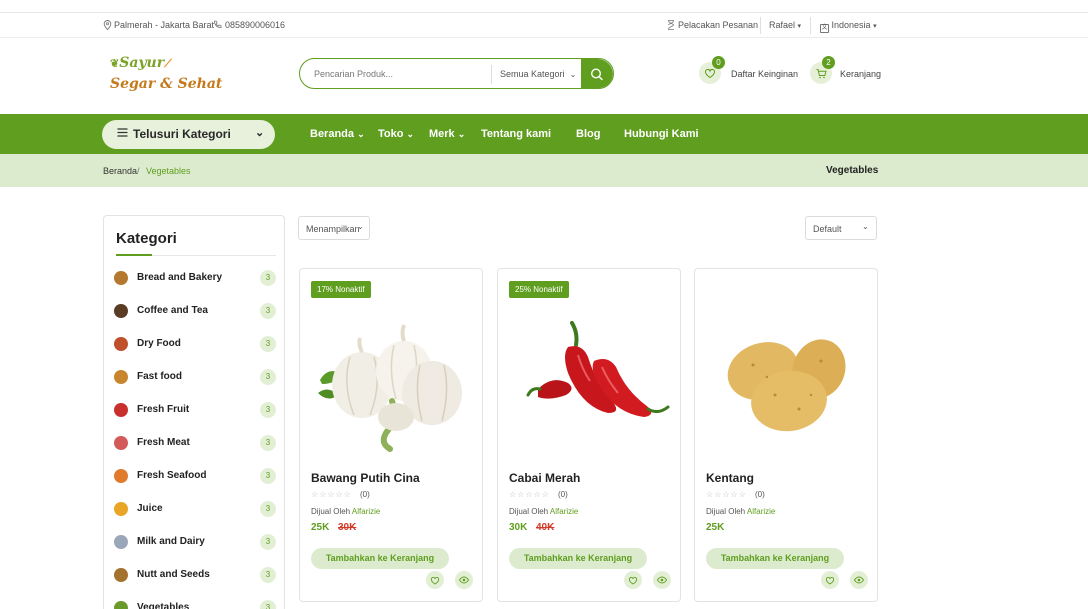  Describe the element at coordinates (195, 603) in the screenshot. I see `sidebar-category-item: Vegetables 3` at that location.